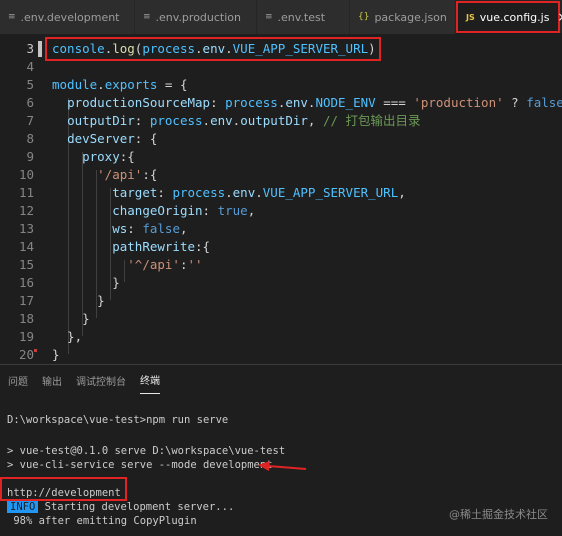 This screenshot has height=536, width=562. Describe the element at coordinates (26, 282) in the screenshot. I see `line-number: 16` at that location.